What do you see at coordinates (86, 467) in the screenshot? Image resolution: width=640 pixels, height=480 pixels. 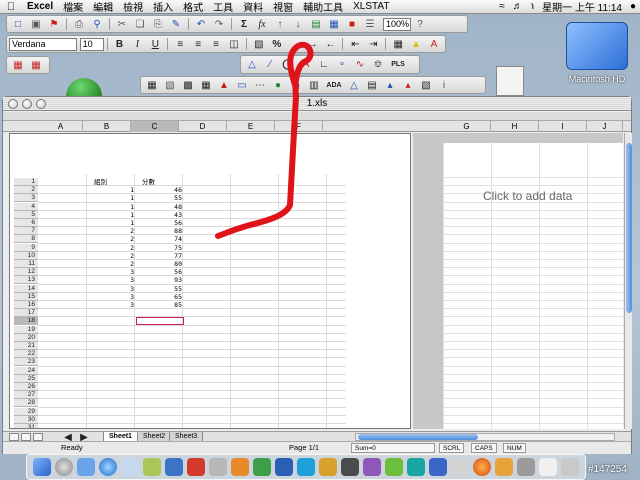 I see `mail-dock-icon` at bounding box center [86, 467].